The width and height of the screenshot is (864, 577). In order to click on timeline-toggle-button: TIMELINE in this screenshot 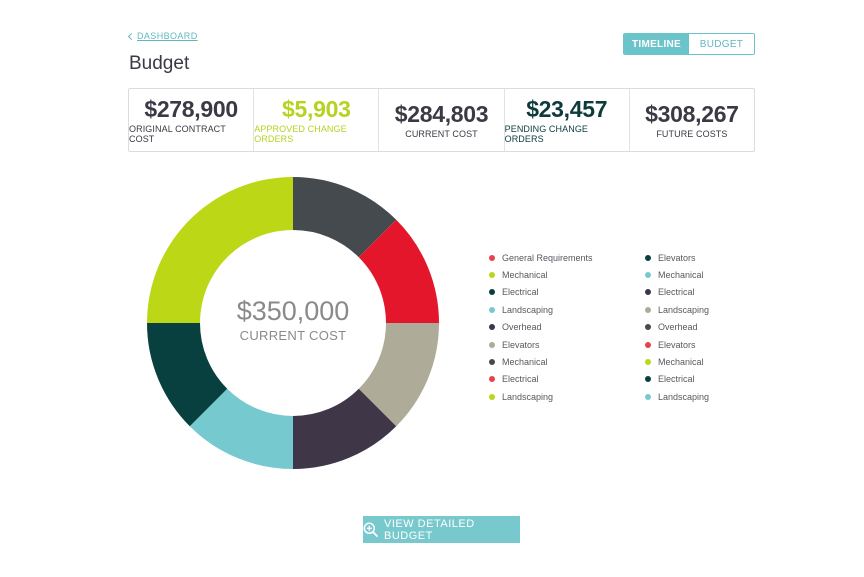, I will do `click(656, 44)`.